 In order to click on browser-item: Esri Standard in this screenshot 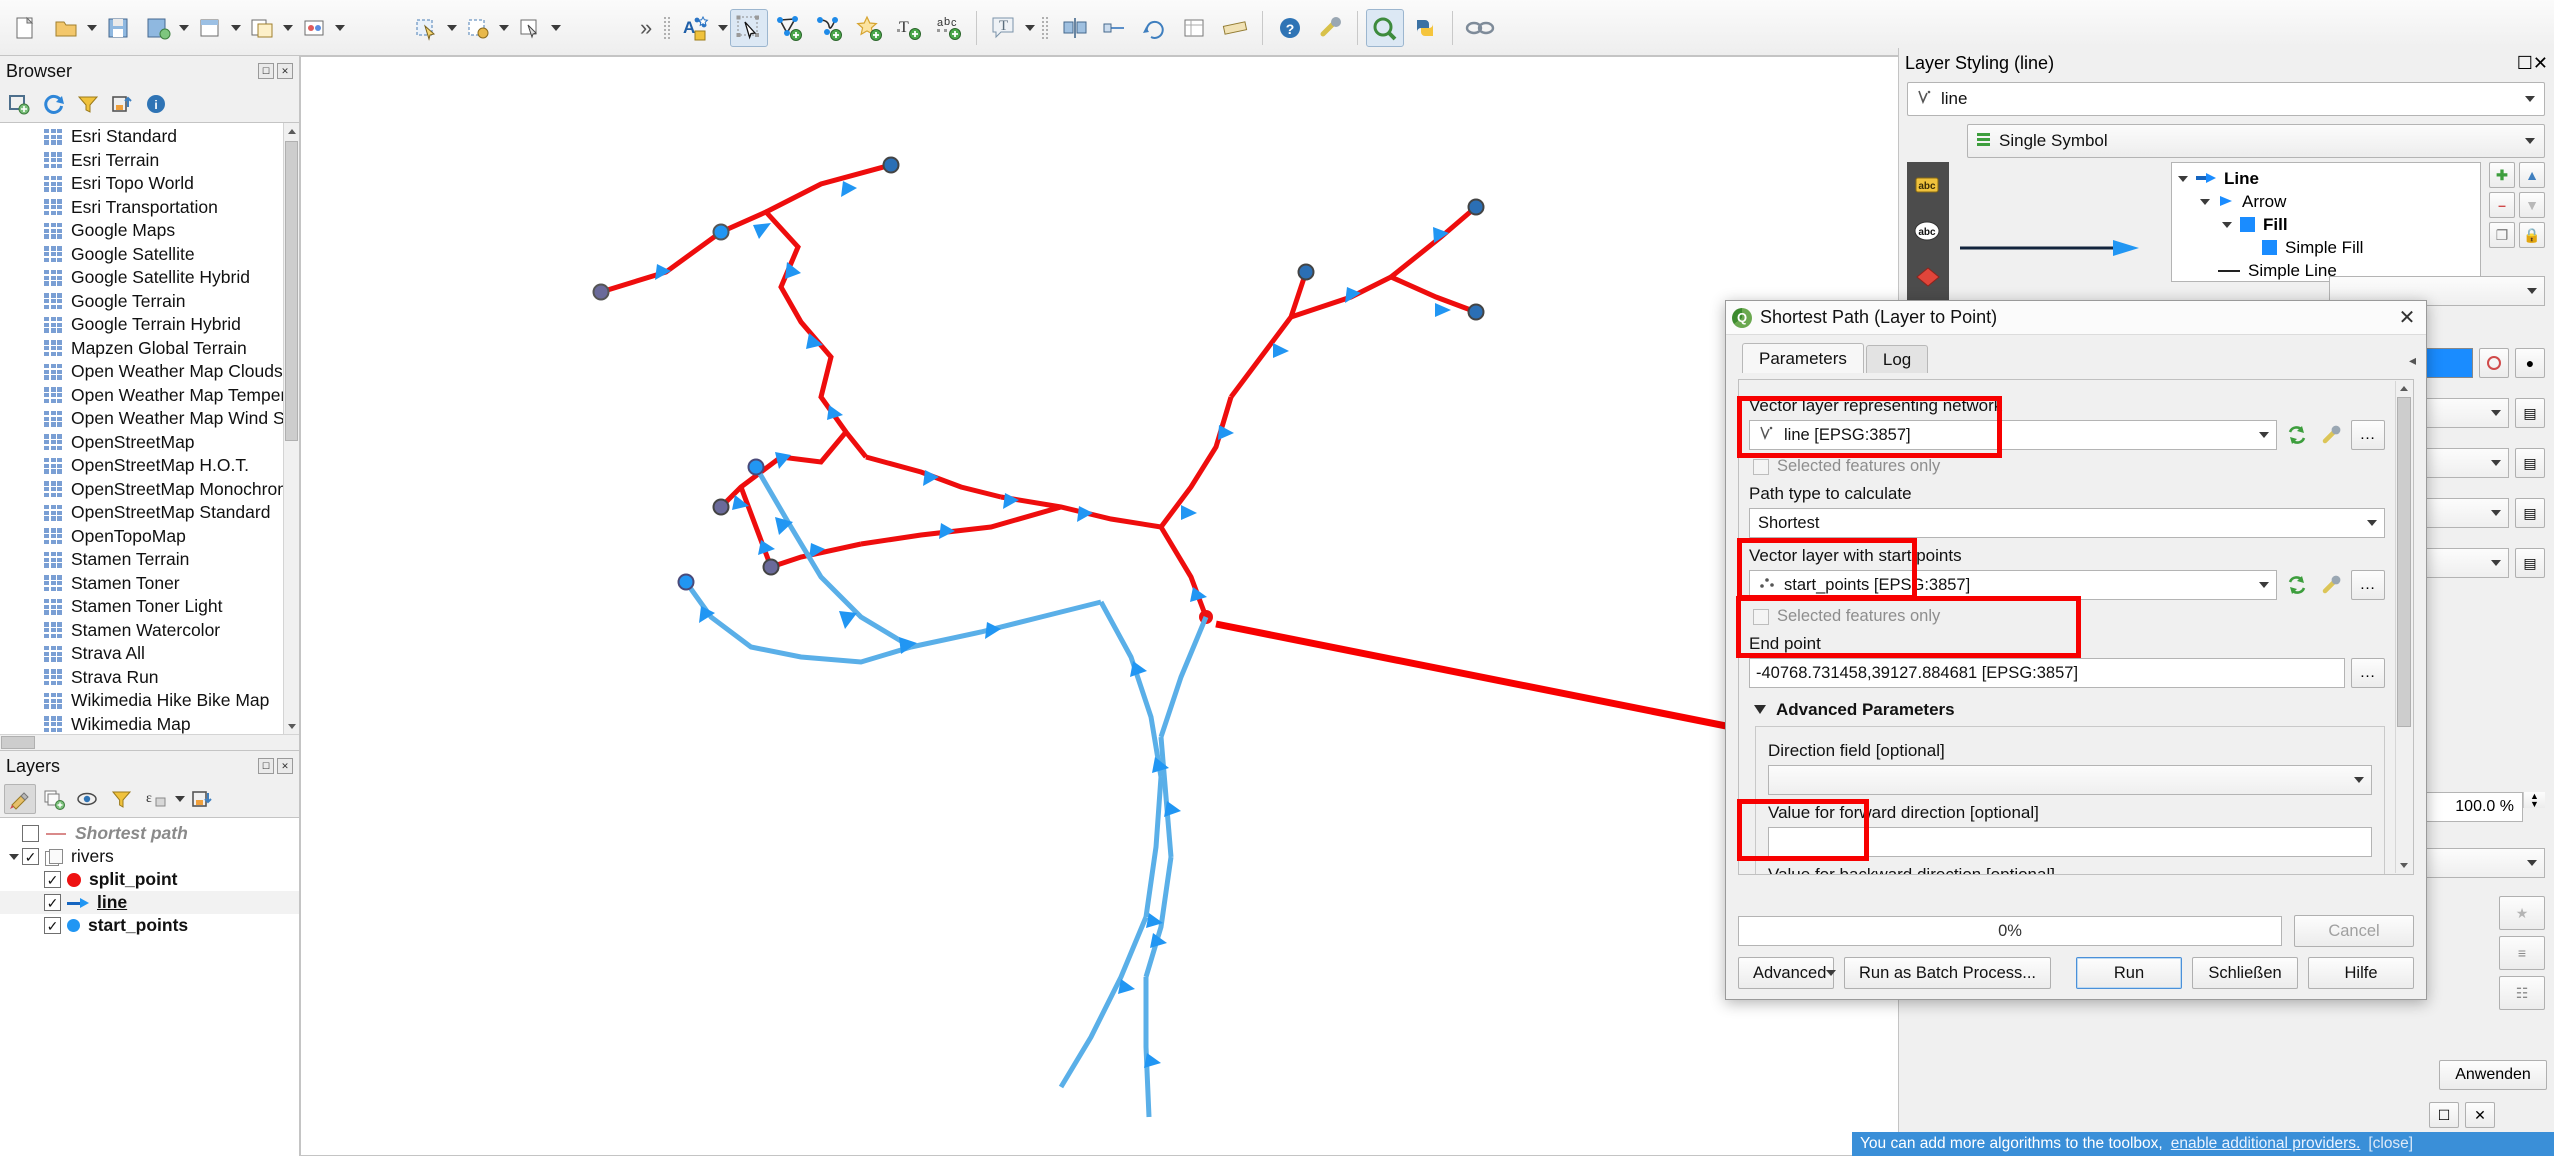, I will do `click(149, 137)`.